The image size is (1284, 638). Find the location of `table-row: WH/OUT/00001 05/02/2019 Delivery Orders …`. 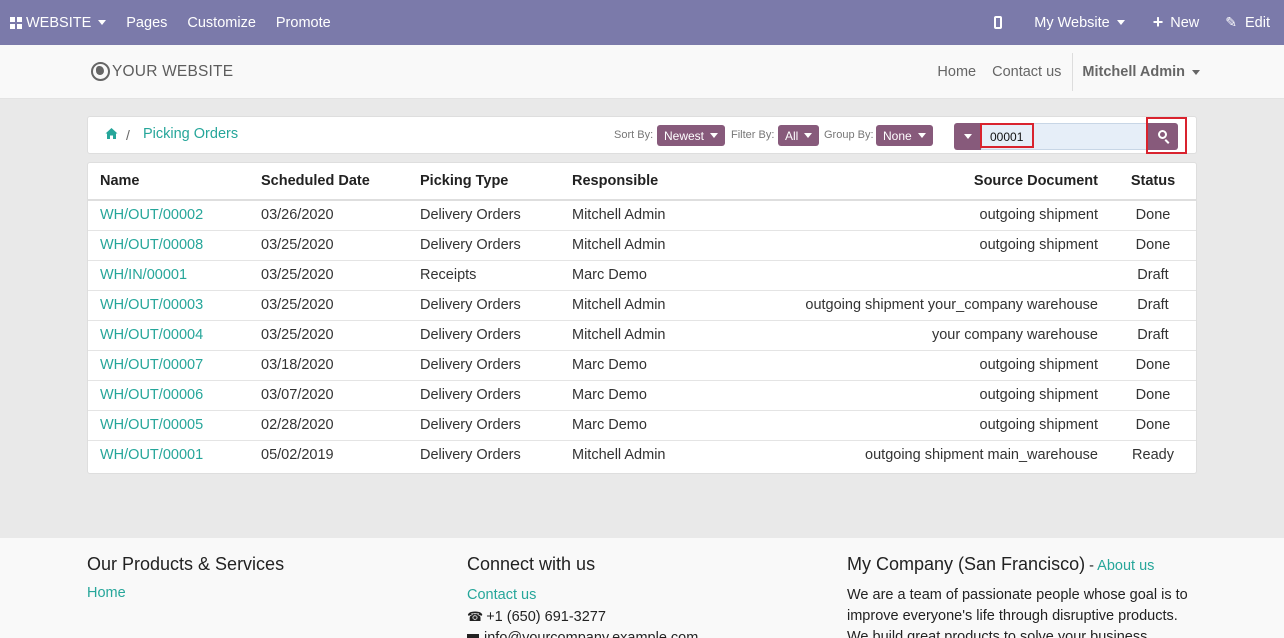

table-row: WH/OUT/00001 05/02/2019 Delivery Orders … is located at coordinates (642, 455).